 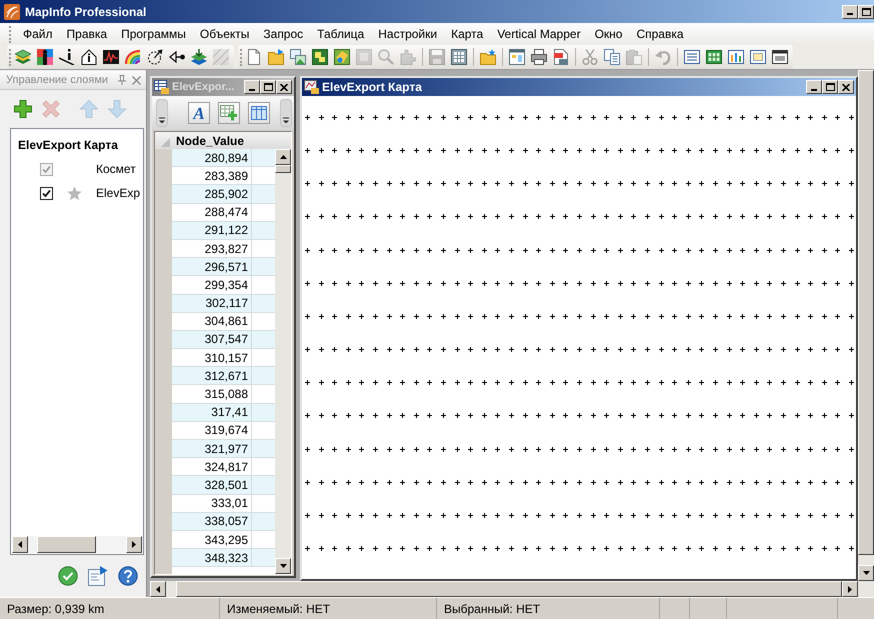 What do you see at coordinates (223, 358) in the screenshot?
I see `table-row: 310,157` at bounding box center [223, 358].